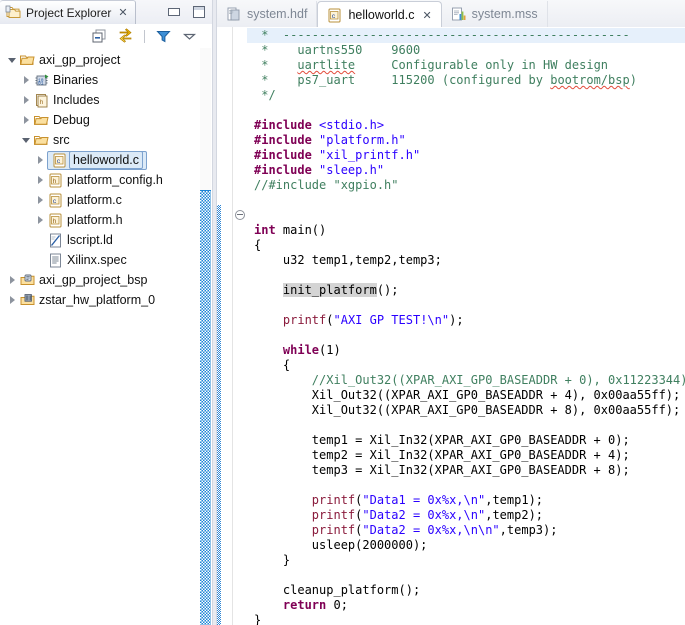 The height and width of the screenshot is (625, 685). Describe the element at coordinates (100, 80) in the screenshot. I see `tree-item-binaries: 10 01 Binaries` at that location.